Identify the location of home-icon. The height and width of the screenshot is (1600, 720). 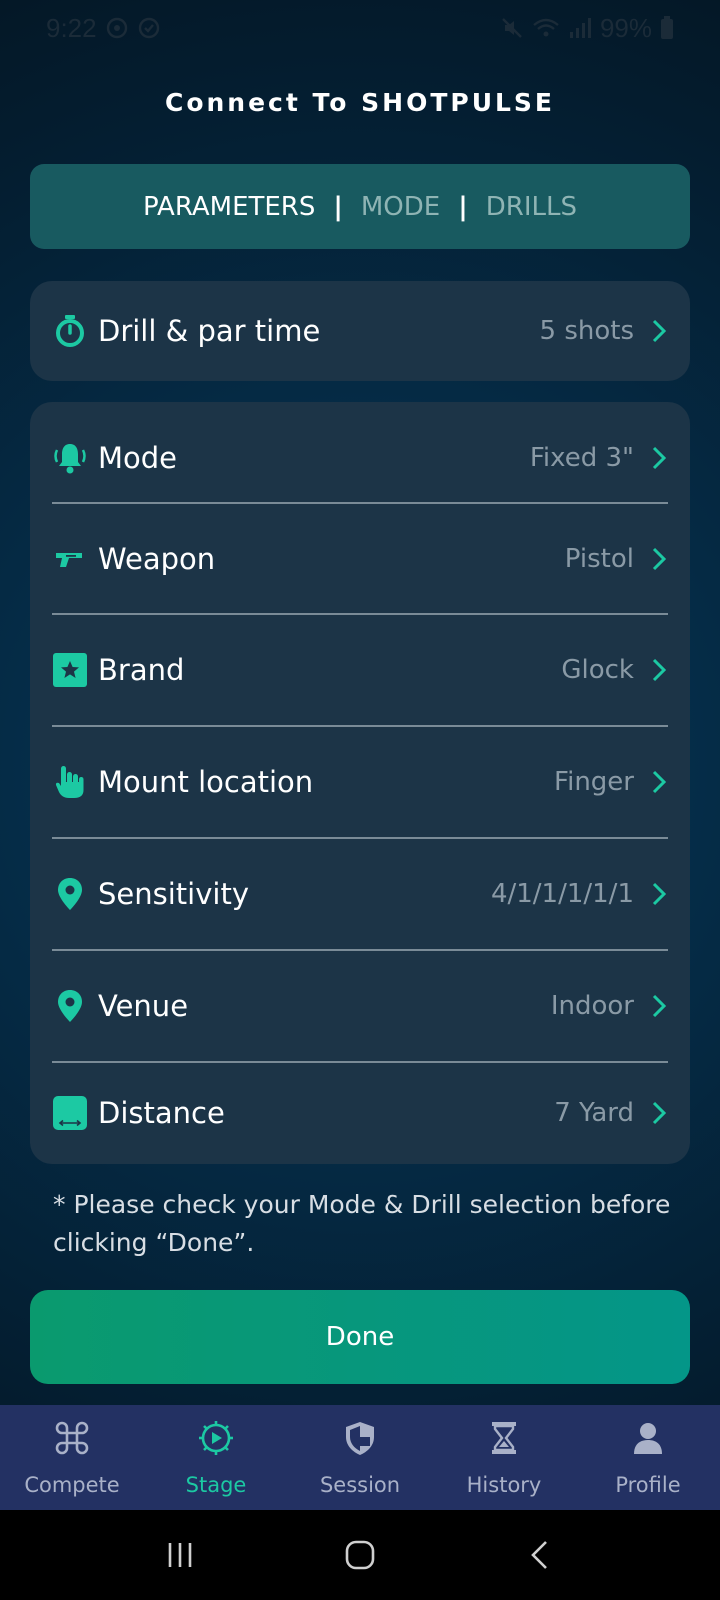
(360, 1555).